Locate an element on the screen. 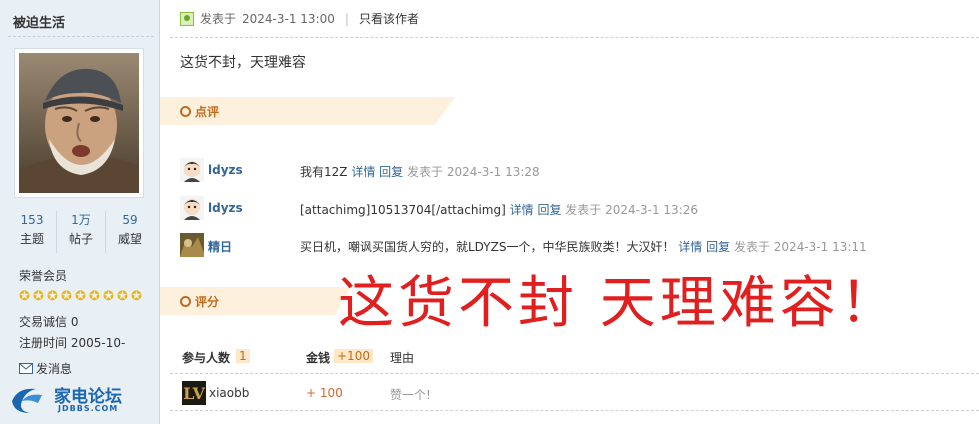 This screenshot has height=424, width=979. author-avatar is located at coordinates (79, 123).